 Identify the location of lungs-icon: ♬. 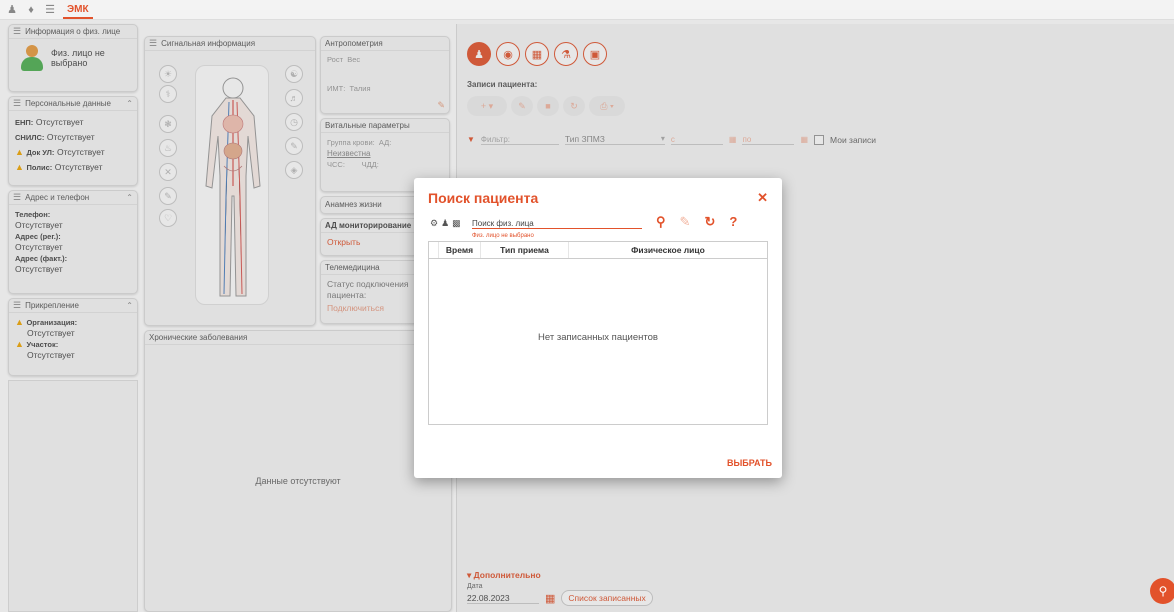
(294, 98).